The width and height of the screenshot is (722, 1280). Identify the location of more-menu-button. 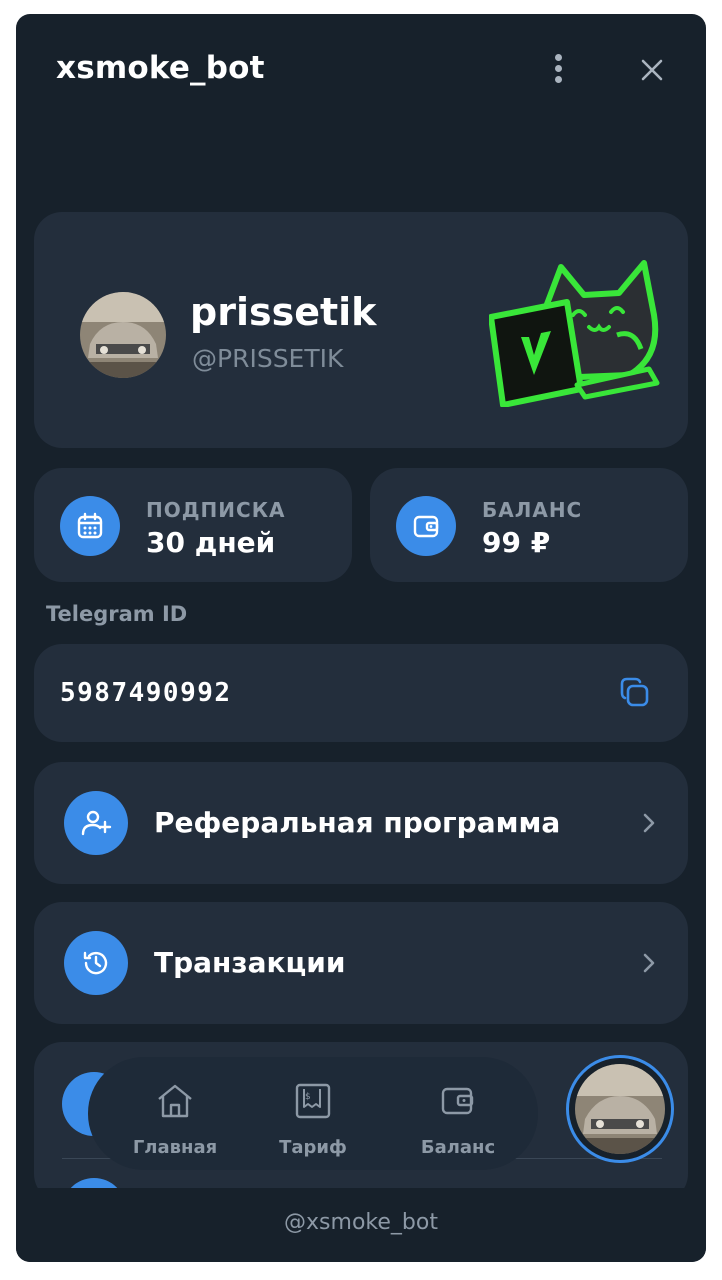
(558, 69).